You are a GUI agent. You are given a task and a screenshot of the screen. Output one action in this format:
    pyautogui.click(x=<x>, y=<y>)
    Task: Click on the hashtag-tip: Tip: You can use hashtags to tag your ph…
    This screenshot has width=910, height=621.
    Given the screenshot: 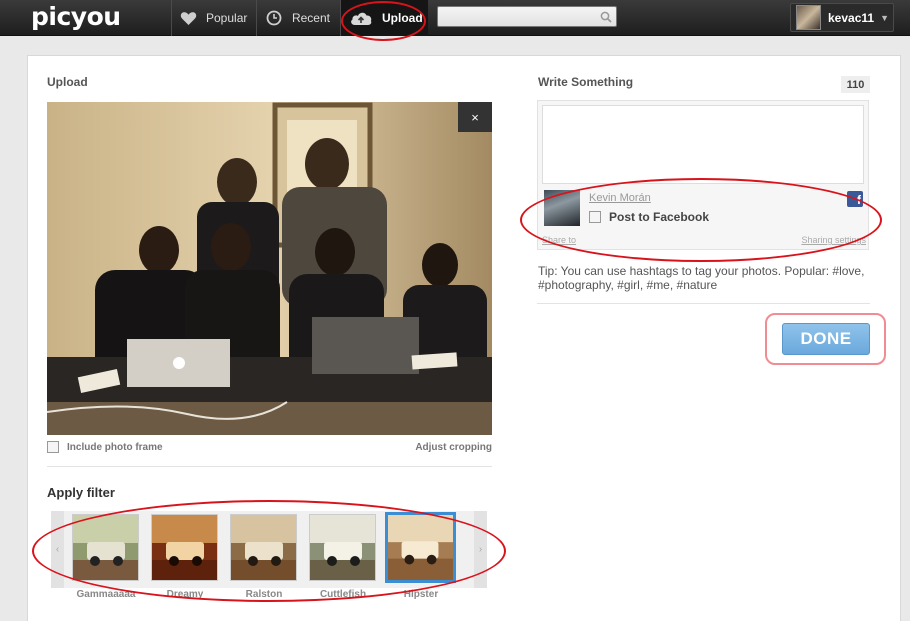 What is the action you would take?
    pyautogui.click(x=701, y=278)
    